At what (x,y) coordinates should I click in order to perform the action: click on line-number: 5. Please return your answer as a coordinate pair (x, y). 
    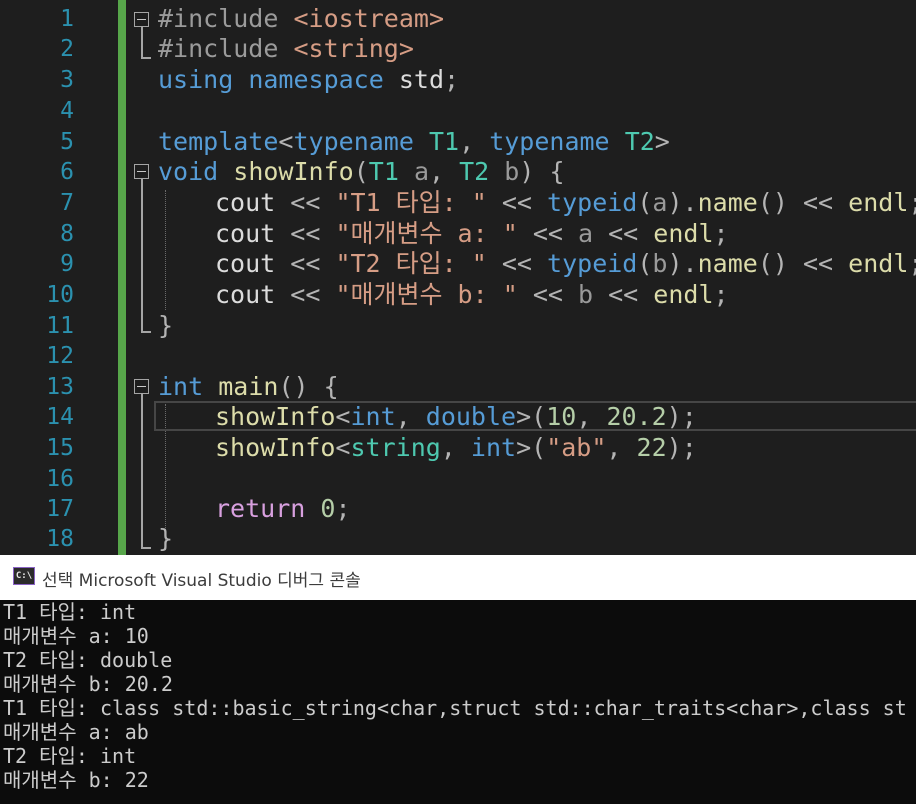
    Looking at the image, I should click on (67, 142).